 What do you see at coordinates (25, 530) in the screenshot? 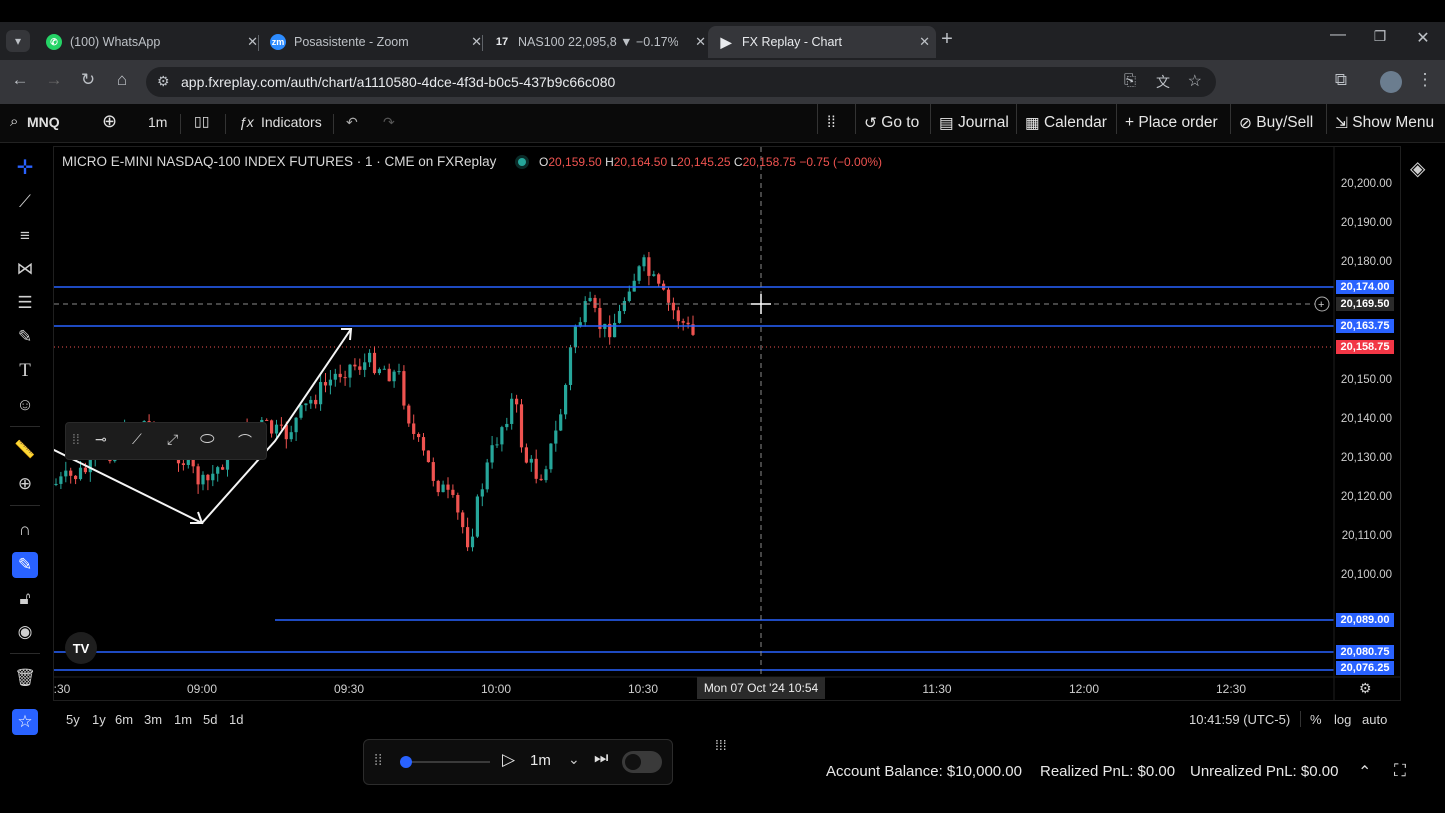
I see `magnet-icon: ∩` at bounding box center [25, 530].